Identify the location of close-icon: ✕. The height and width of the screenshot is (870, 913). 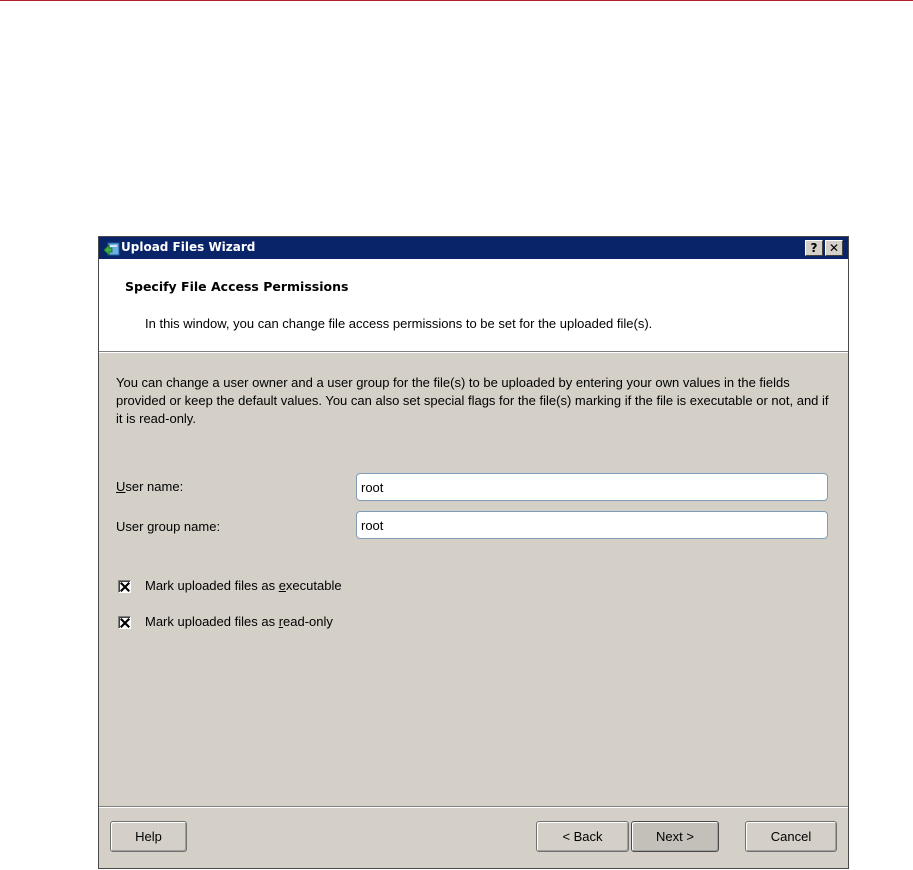
(834, 248).